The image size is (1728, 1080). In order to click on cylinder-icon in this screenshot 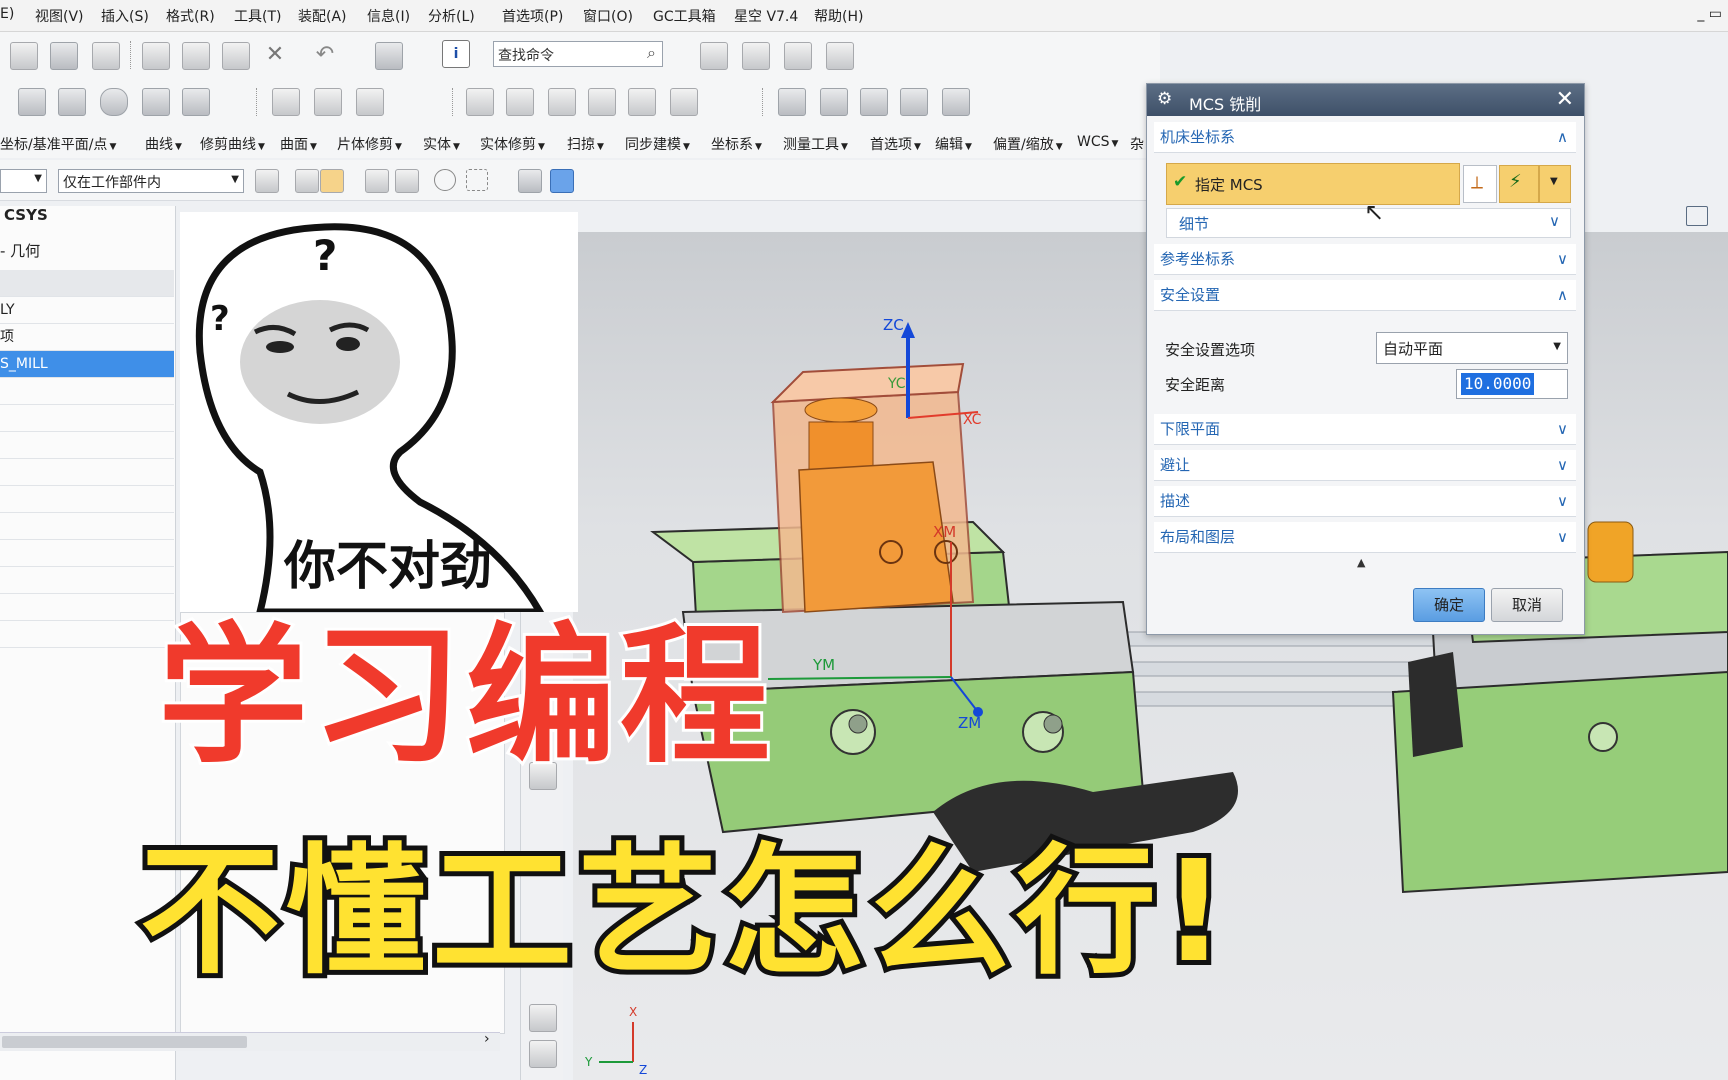, I will do `click(114, 102)`.